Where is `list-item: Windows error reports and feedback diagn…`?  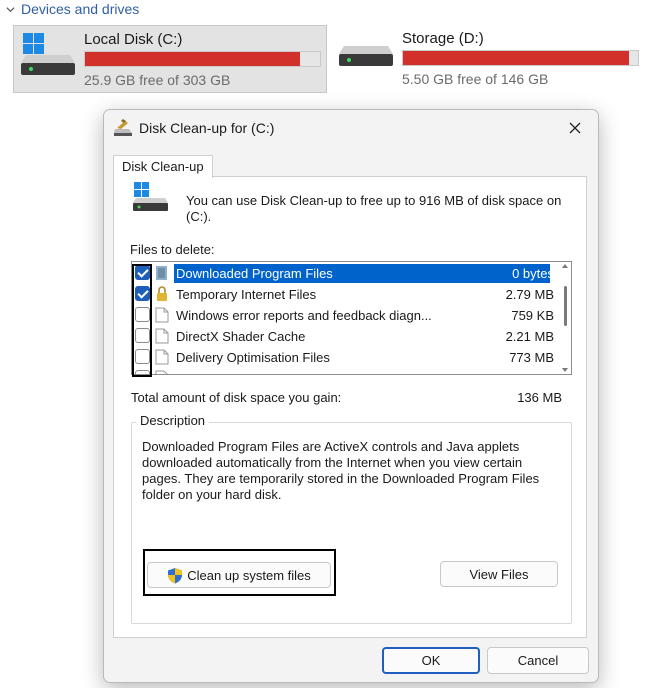
list-item: Windows error reports and feedback diagn… is located at coordinates (346, 315).